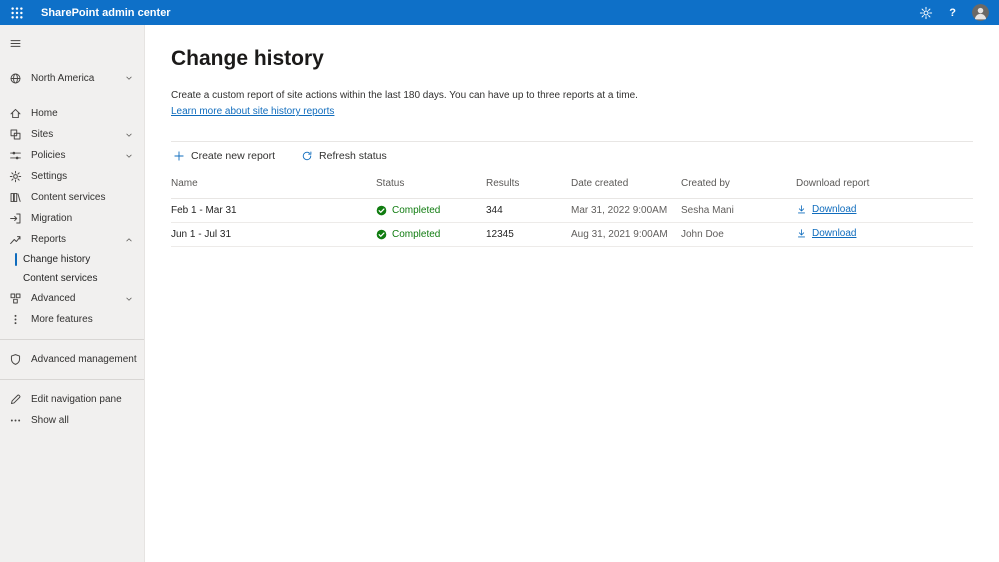 The height and width of the screenshot is (562, 999). I want to click on sidebar-item-settings: Settings, so click(72, 176).